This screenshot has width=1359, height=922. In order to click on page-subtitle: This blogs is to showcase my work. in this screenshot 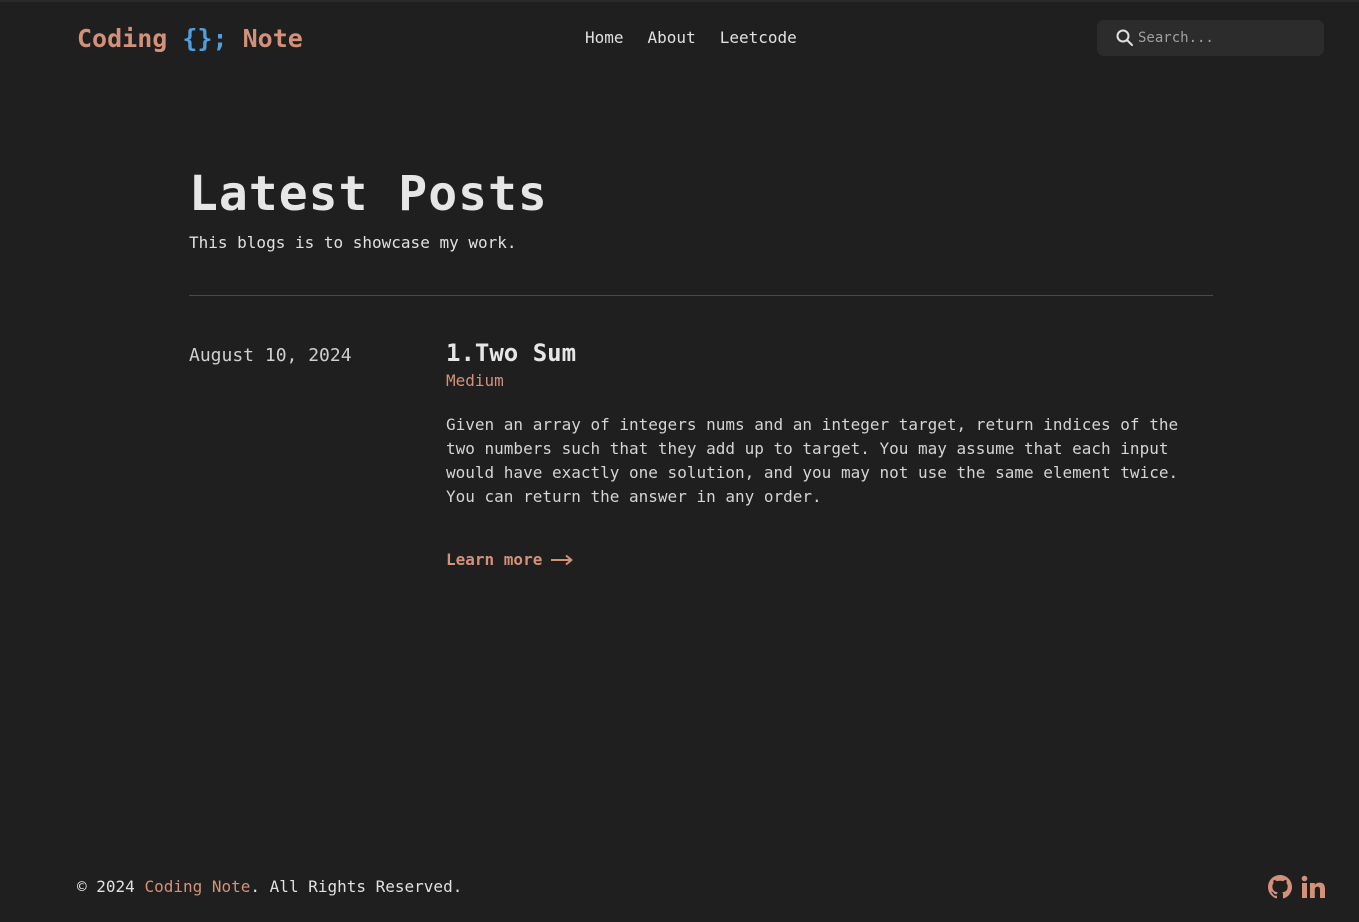, I will do `click(353, 242)`.